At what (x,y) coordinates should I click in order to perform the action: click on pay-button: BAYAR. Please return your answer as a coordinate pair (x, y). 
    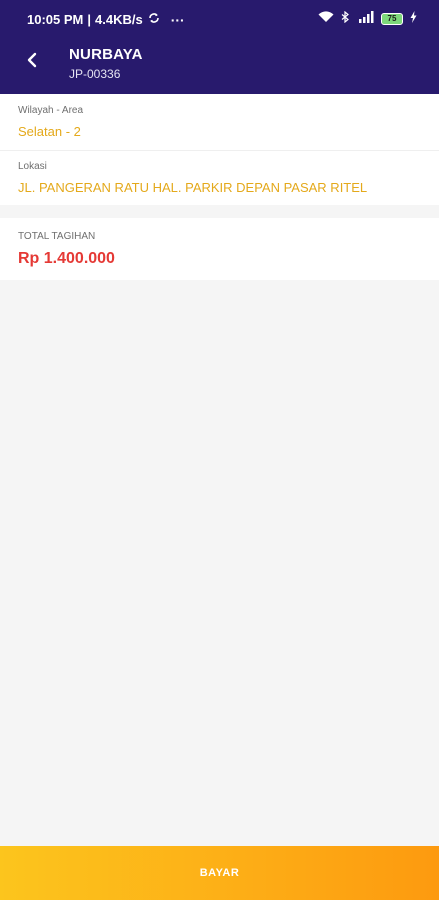
    Looking at the image, I should click on (219, 873).